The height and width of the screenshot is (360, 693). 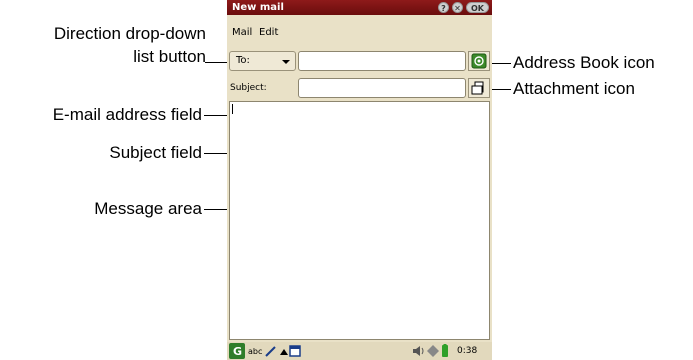 What do you see at coordinates (419, 351) in the screenshot?
I see `speaker-icon` at bounding box center [419, 351].